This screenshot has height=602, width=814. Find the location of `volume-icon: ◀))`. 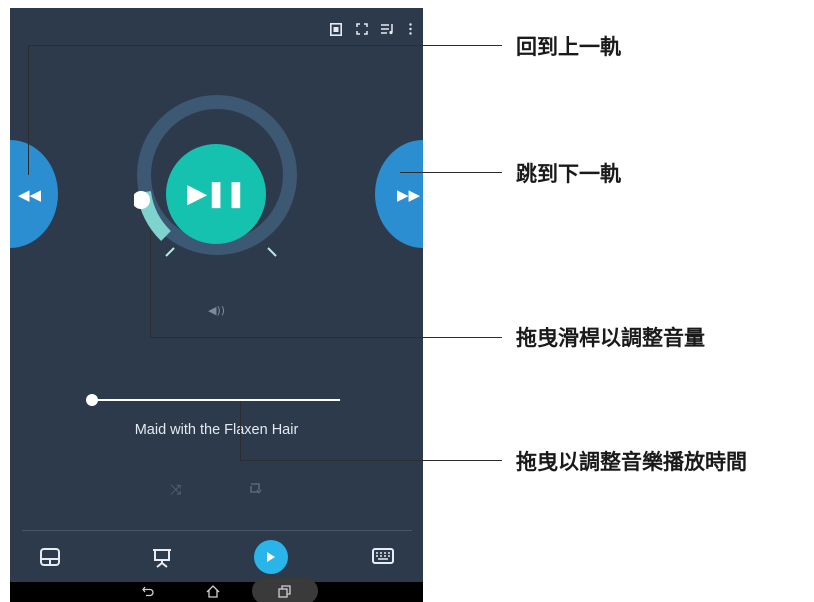

volume-icon: ◀)) is located at coordinates (217, 310).